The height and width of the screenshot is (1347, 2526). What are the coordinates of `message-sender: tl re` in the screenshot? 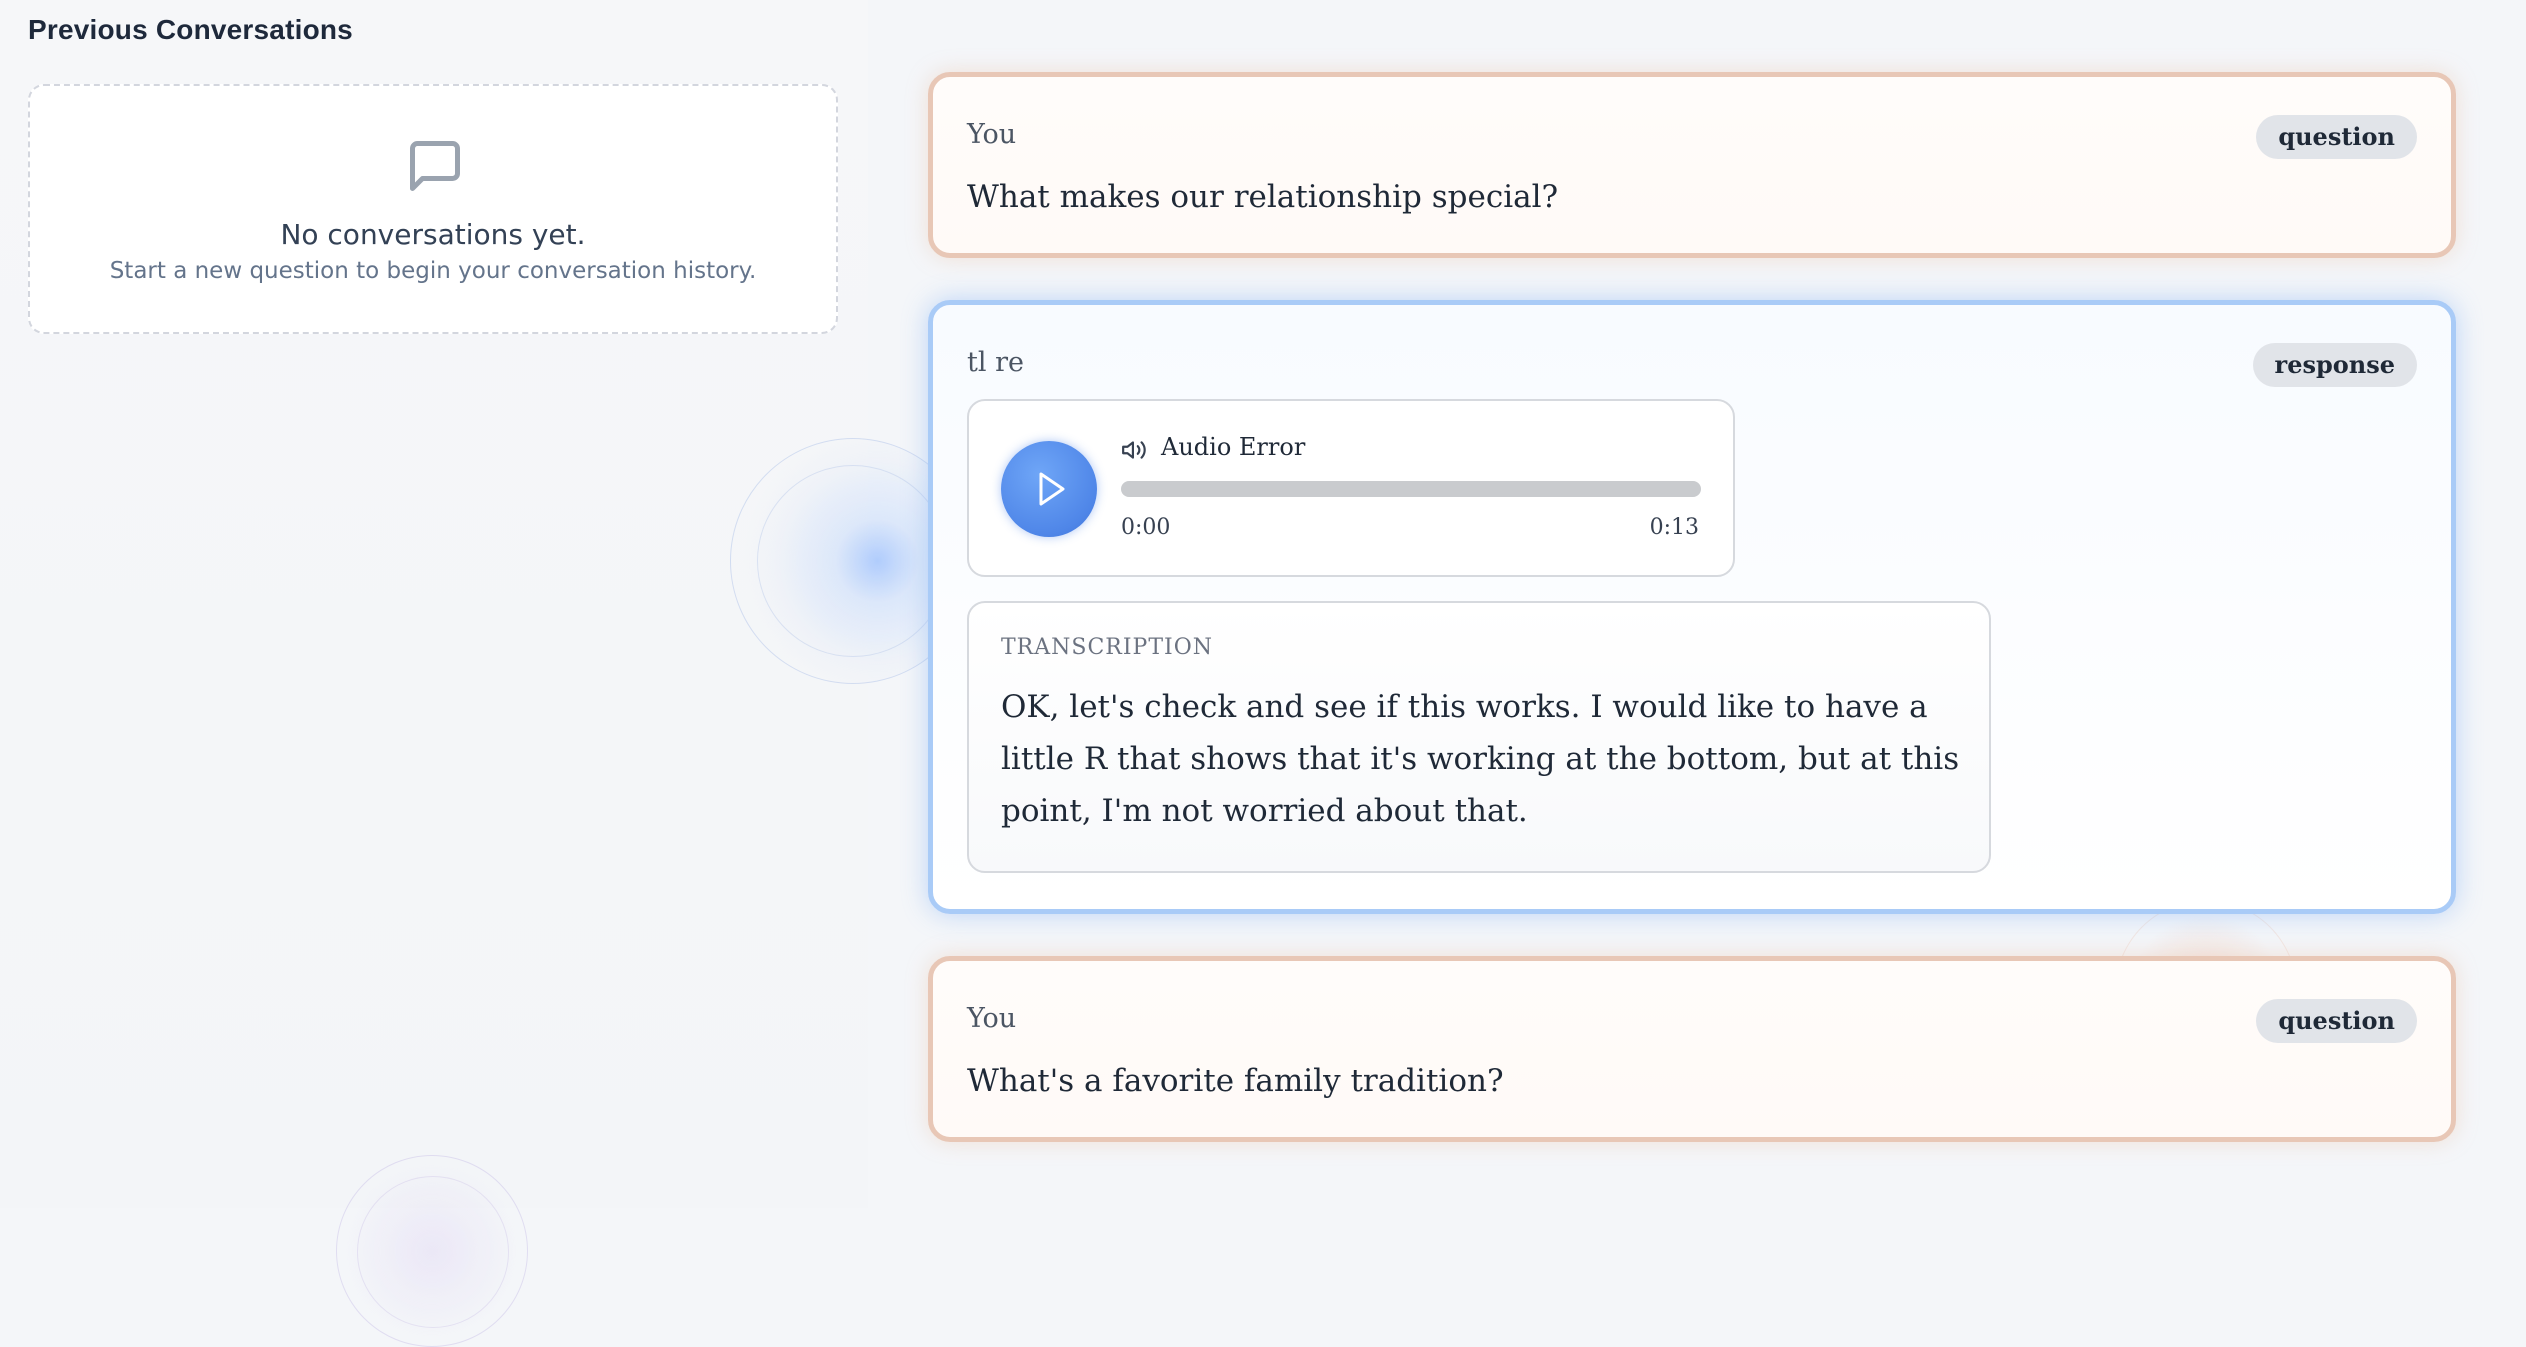 It's located at (995, 362).